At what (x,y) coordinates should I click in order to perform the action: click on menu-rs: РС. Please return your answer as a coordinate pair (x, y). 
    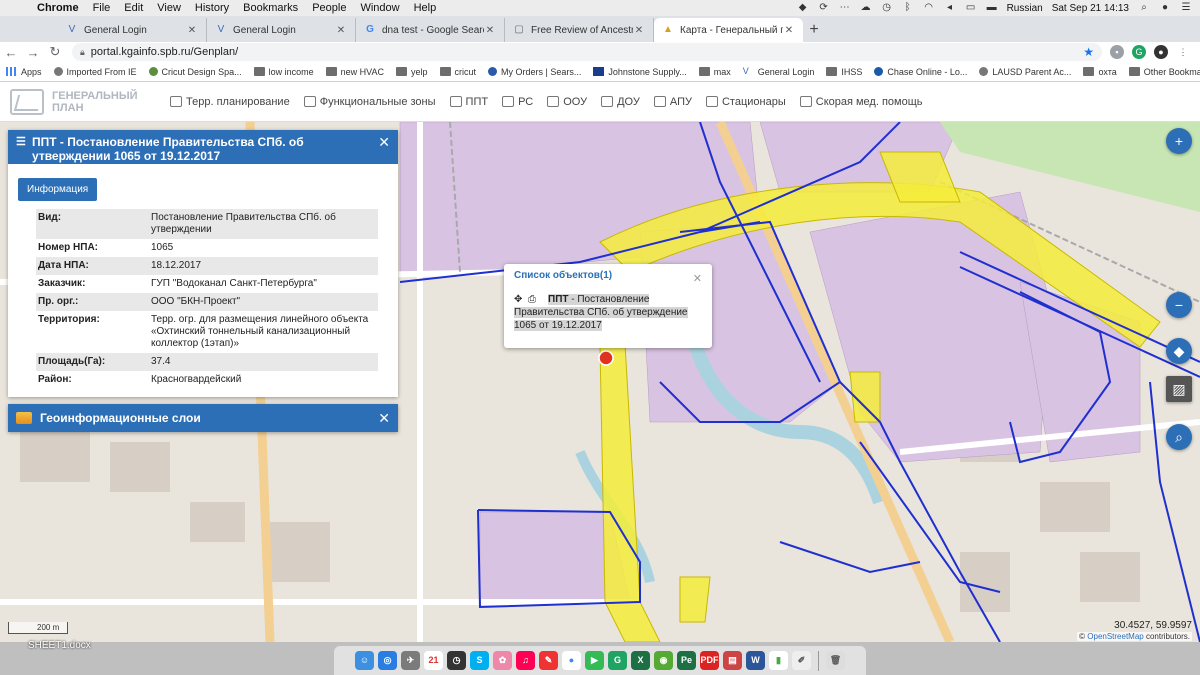
    Looking at the image, I should click on (517, 102).